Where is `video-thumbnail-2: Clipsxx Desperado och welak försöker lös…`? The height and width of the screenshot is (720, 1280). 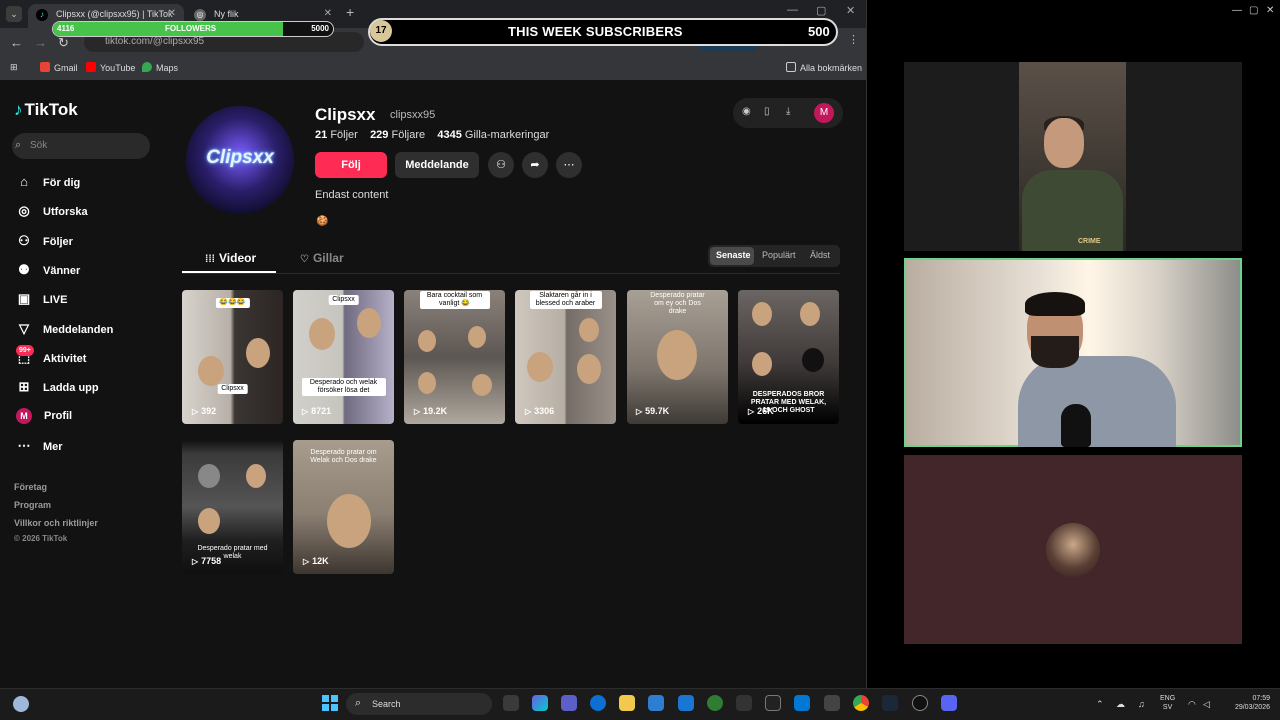
video-thumbnail-2: Clipsxx Desperado och welak försöker lös… is located at coordinates (343, 357).